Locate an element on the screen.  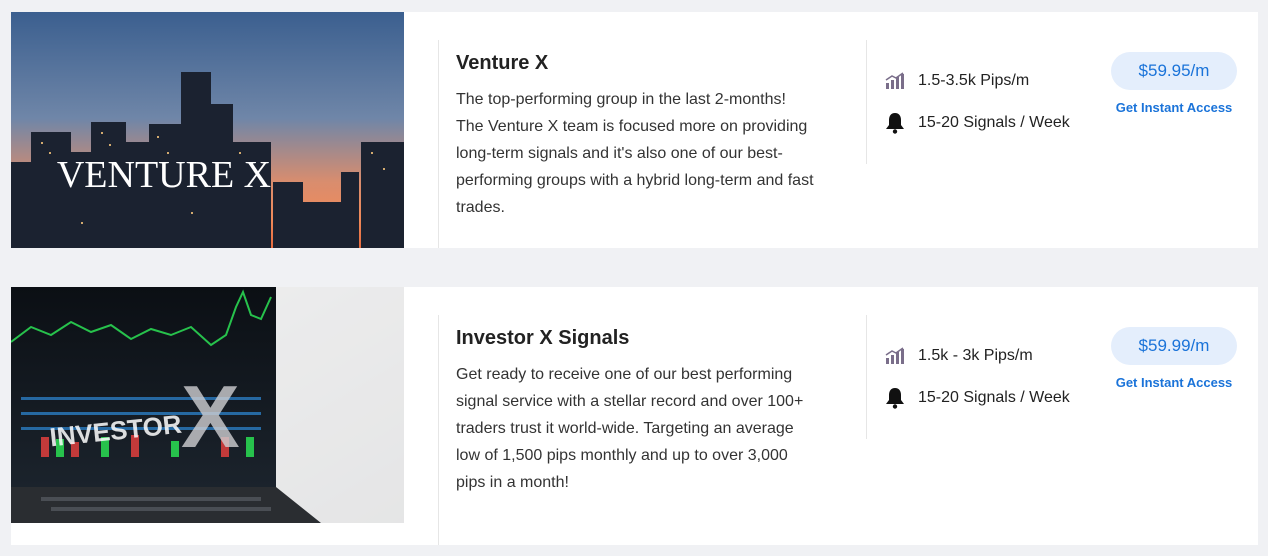
city-skyline-illustration: VENTURE X is located at coordinates (207, 130).